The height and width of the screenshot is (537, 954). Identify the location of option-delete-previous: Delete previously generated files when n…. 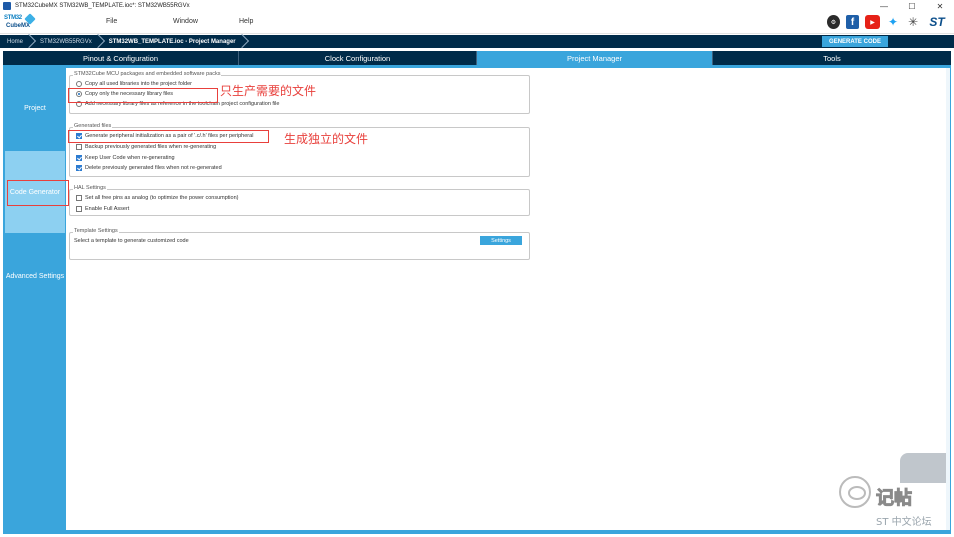
(149, 168).